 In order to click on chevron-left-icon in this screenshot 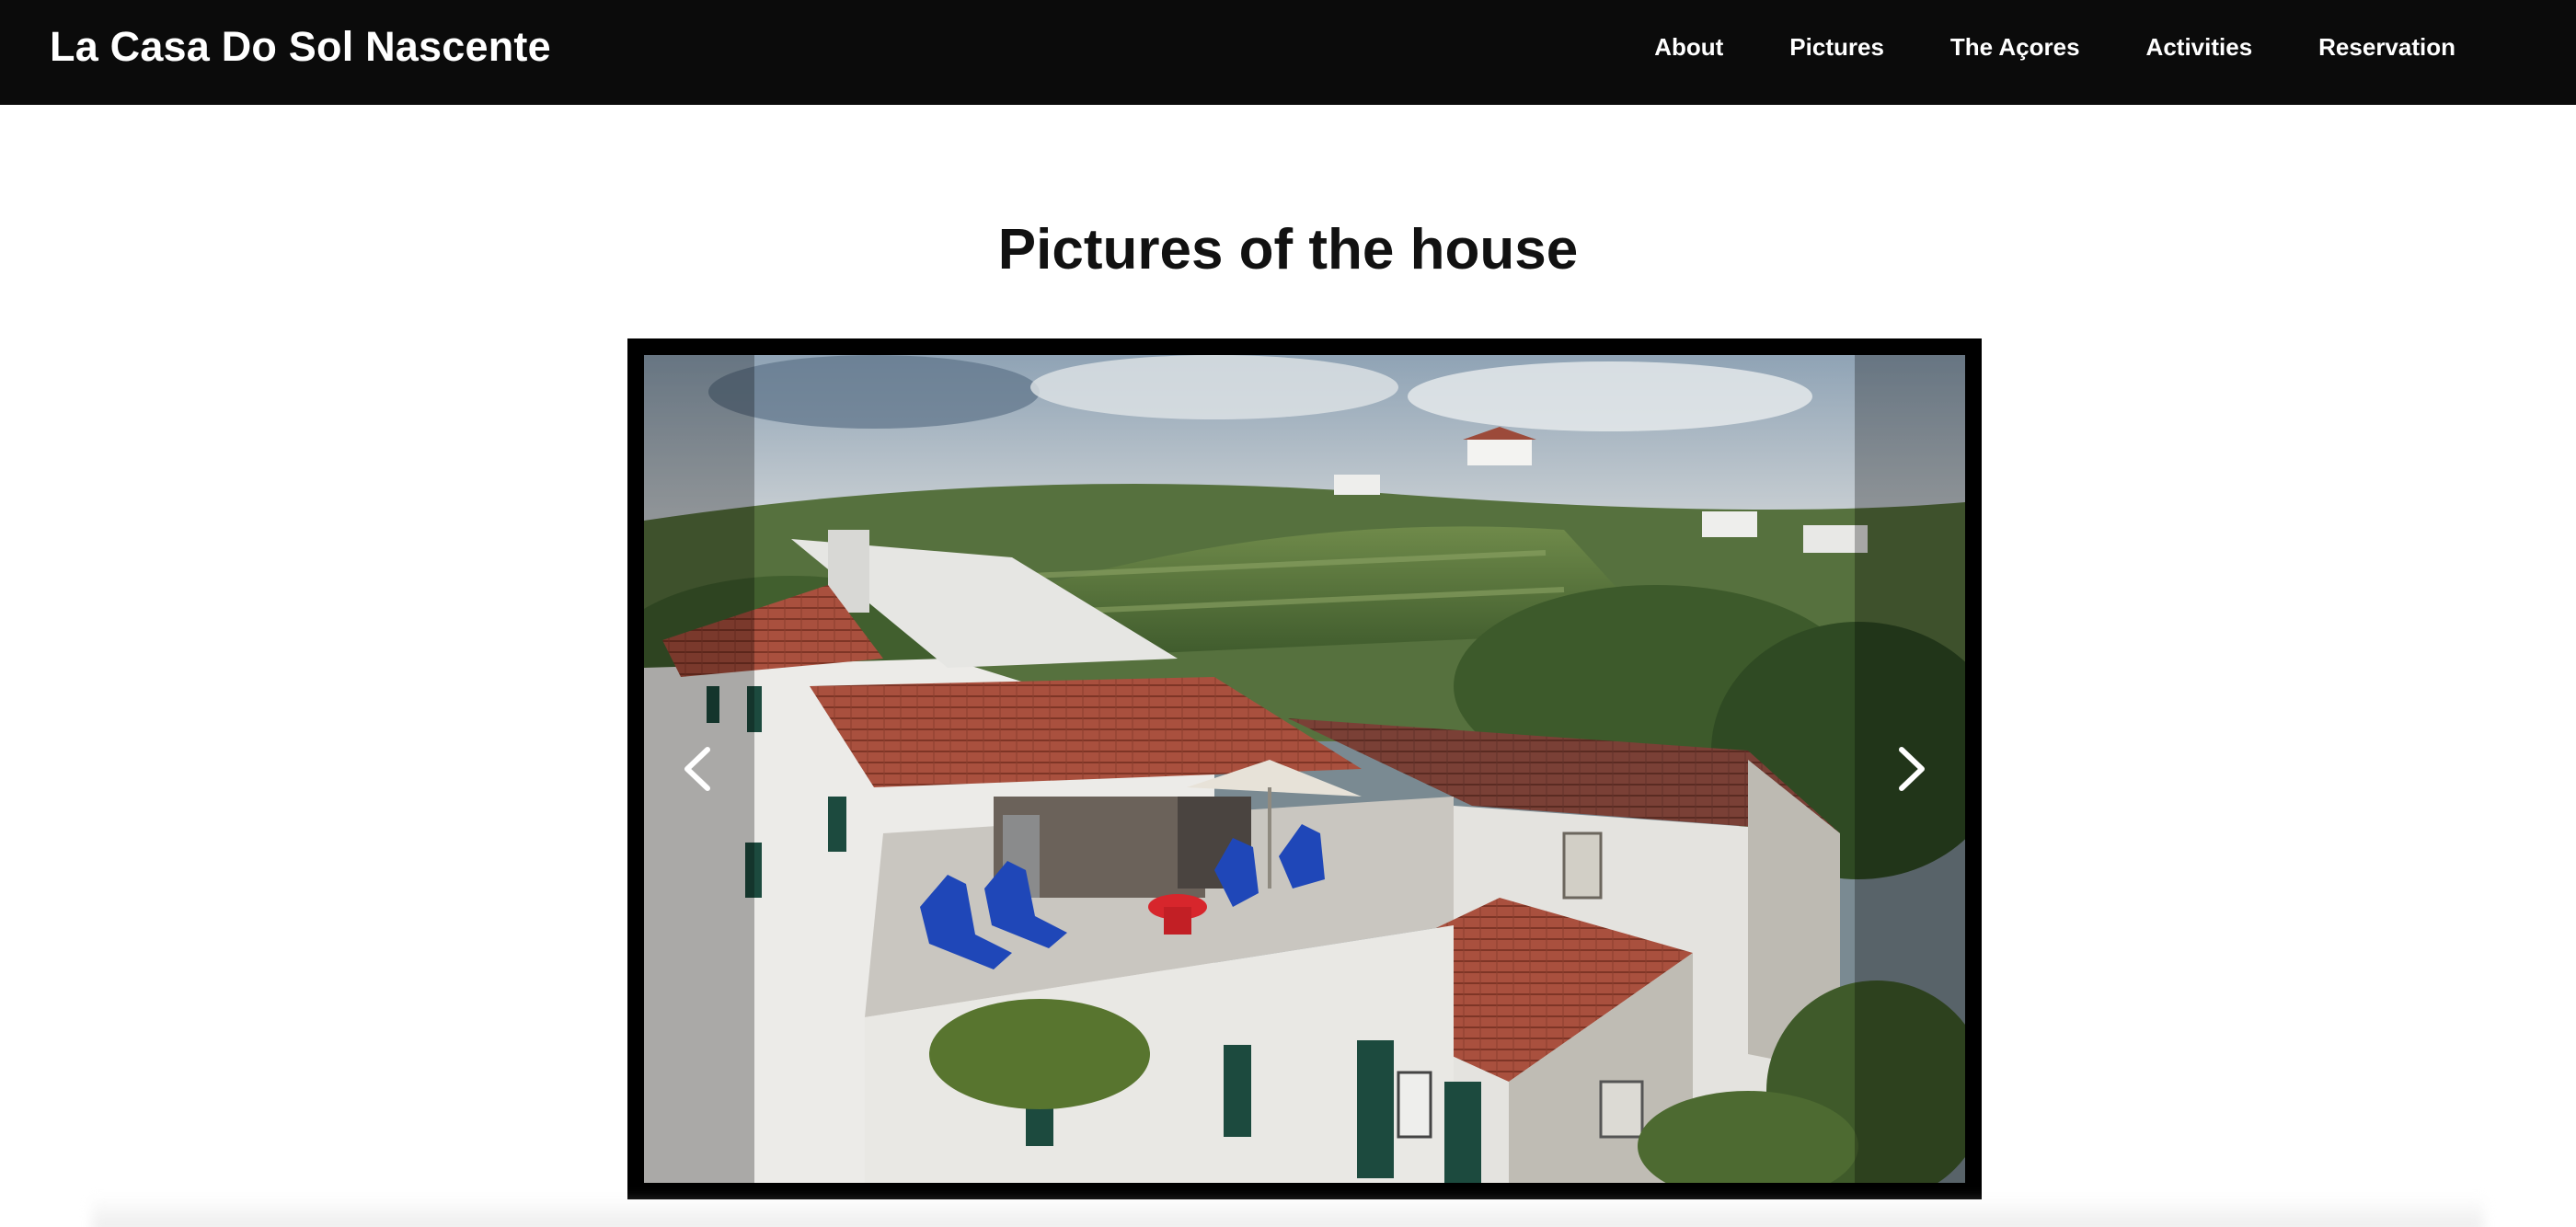, I will do `click(699, 769)`.